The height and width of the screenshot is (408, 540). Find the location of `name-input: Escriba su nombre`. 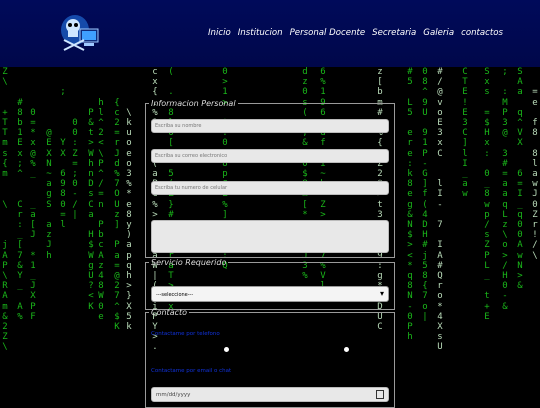

name-input: Escriba su nombre is located at coordinates (270, 126).